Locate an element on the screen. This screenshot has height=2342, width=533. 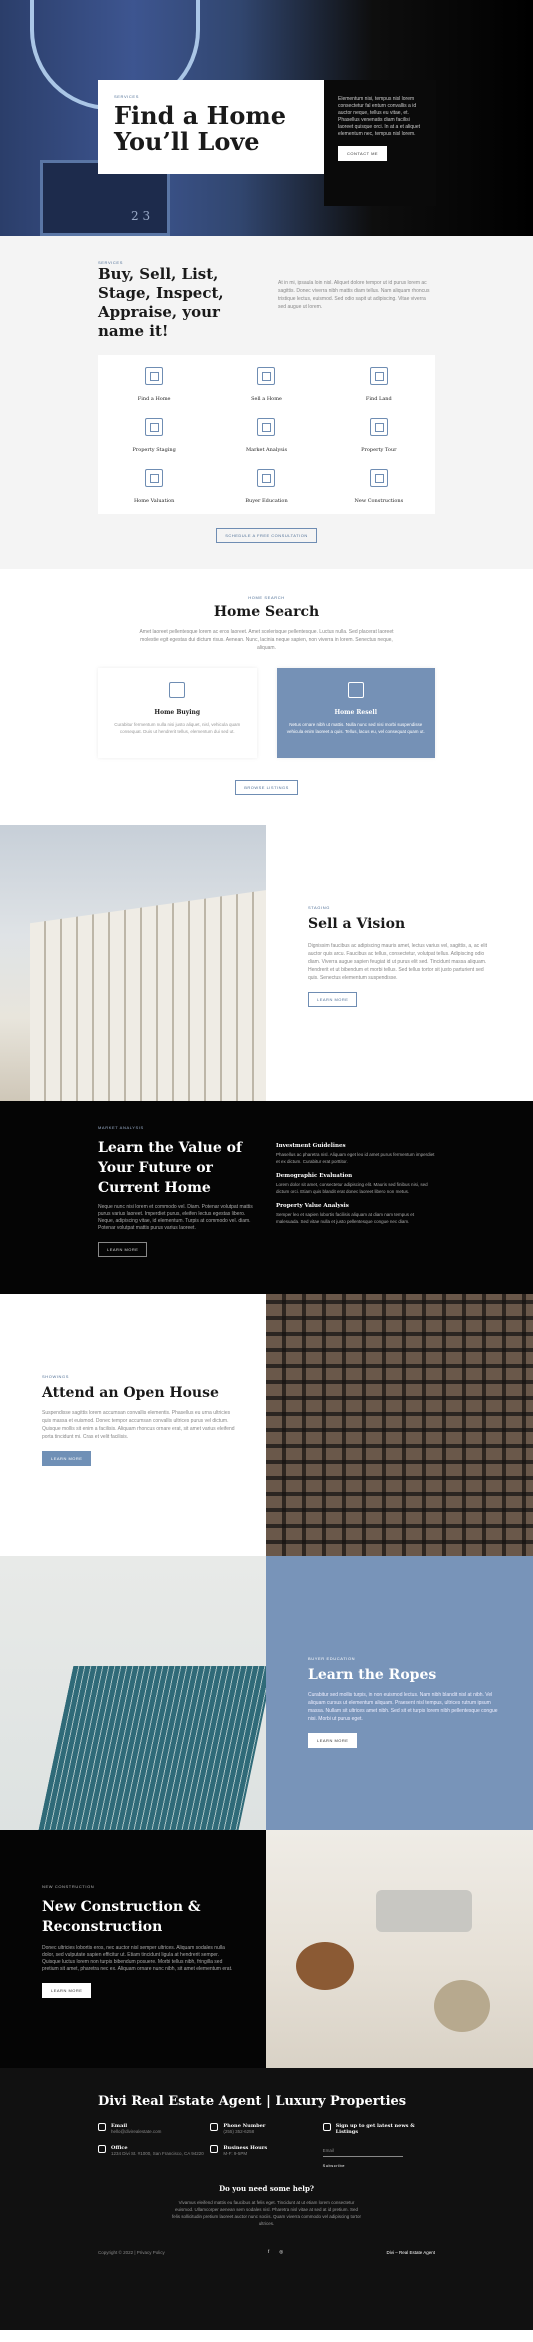
location-icon is located at coordinates (102, 2149).